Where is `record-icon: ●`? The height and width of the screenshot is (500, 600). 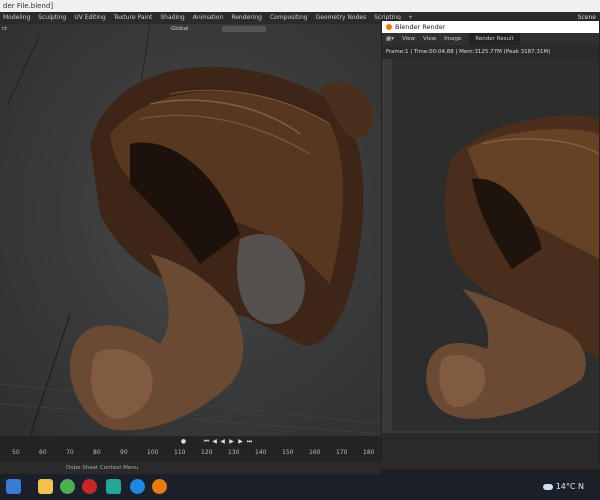
record-icon: ● is located at coordinates (183, 441).